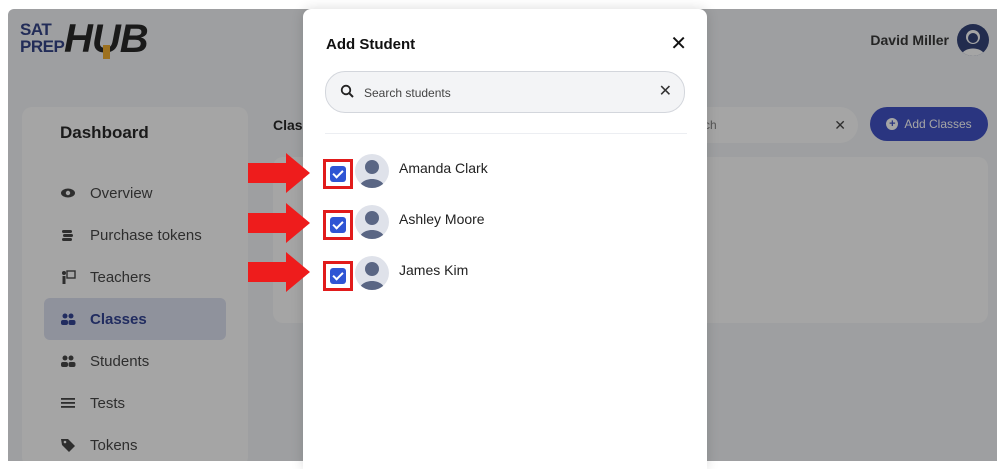  I want to click on close-icon: ✕, so click(678, 43).